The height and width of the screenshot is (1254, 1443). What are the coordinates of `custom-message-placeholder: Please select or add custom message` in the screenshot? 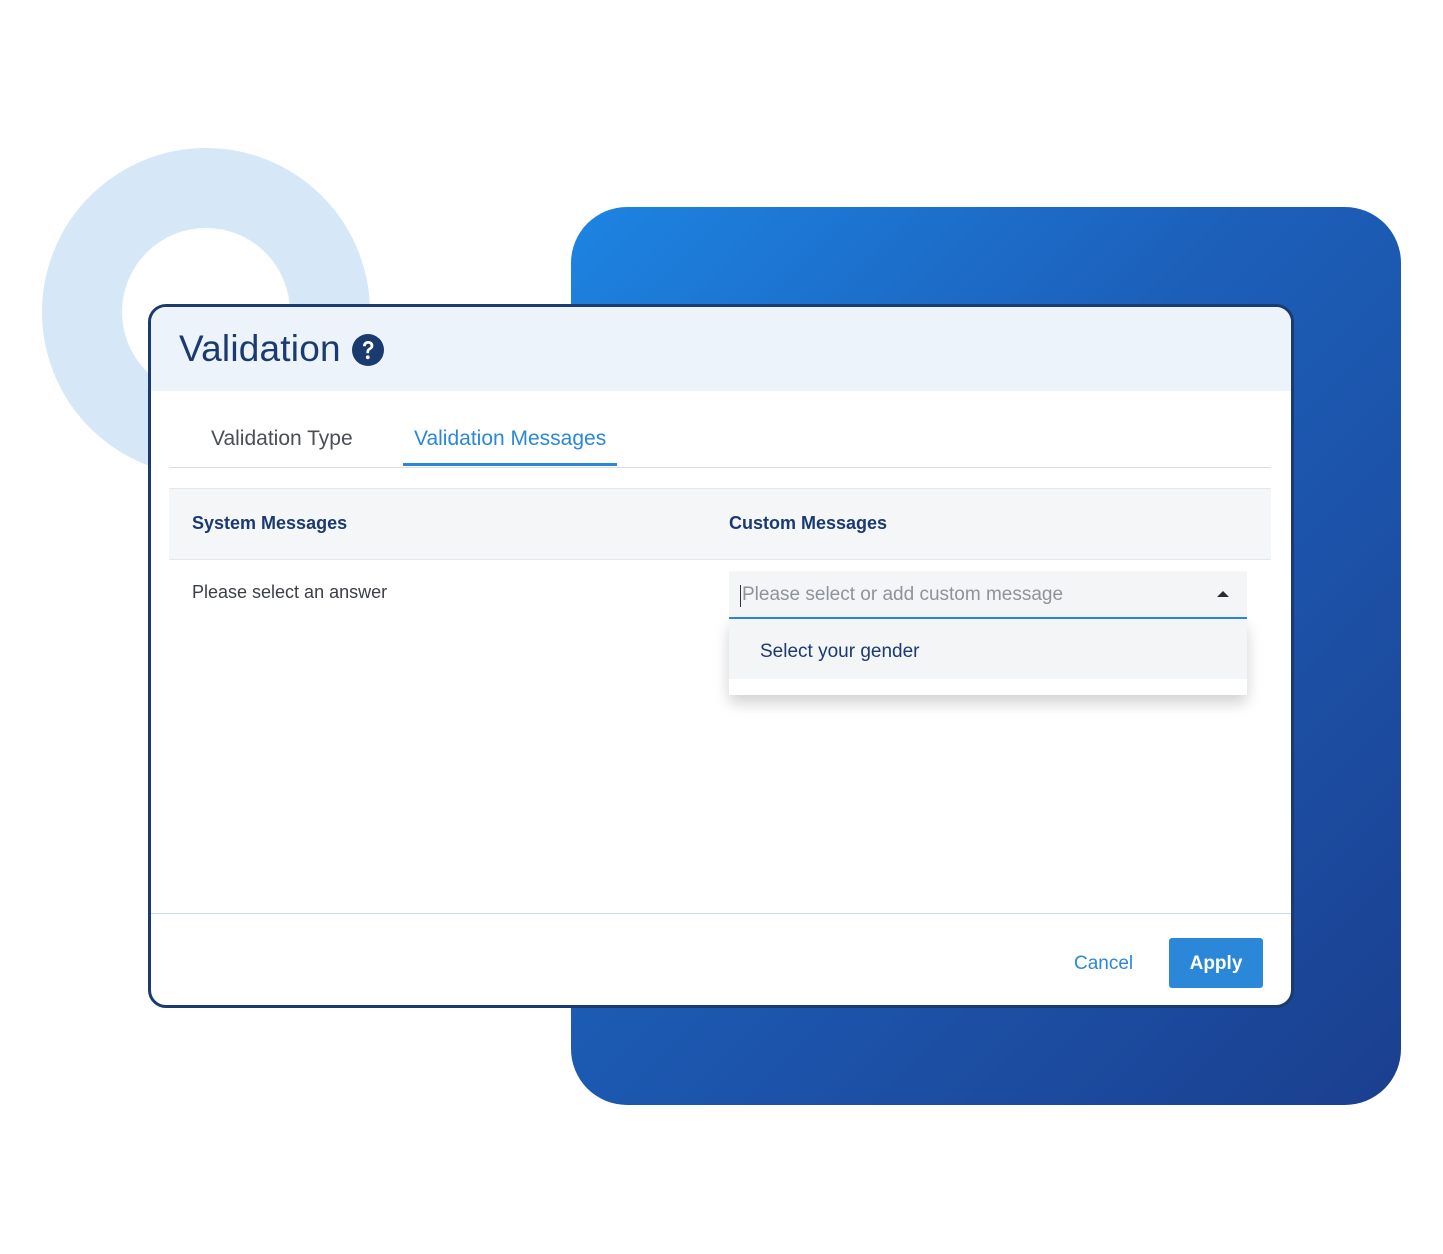 It's located at (903, 594).